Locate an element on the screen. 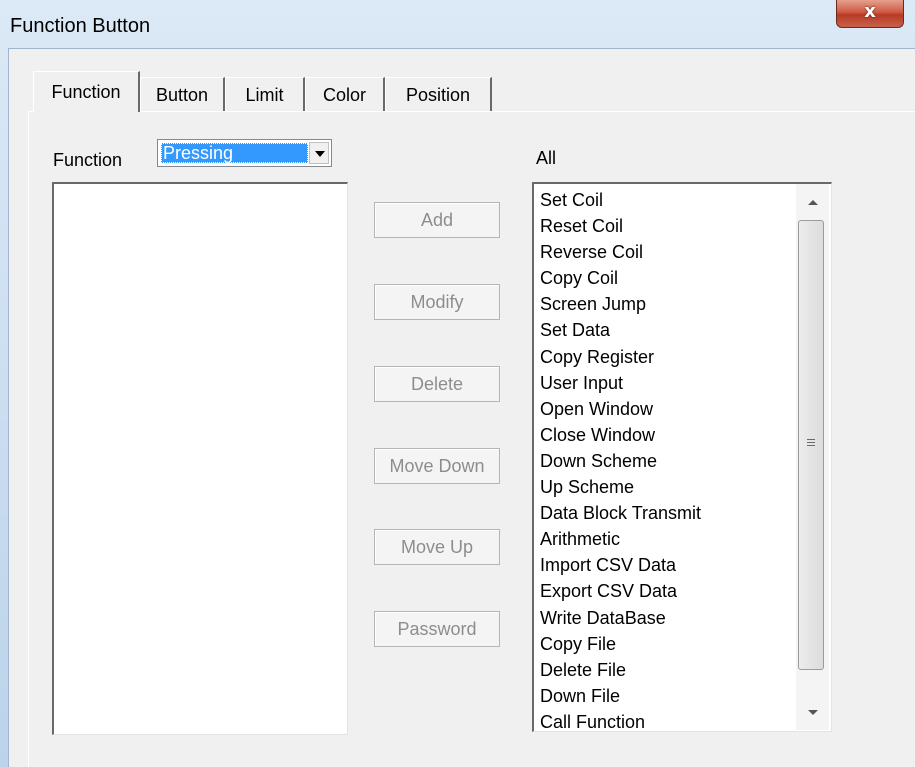  delete-button: Delete is located at coordinates (437, 384).